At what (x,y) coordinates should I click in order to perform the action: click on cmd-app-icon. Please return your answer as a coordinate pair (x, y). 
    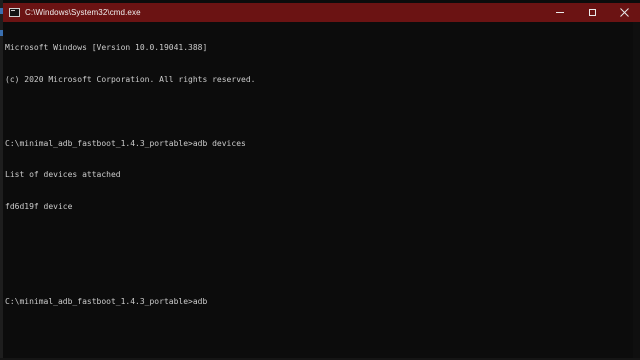
    Looking at the image, I should click on (14, 12).